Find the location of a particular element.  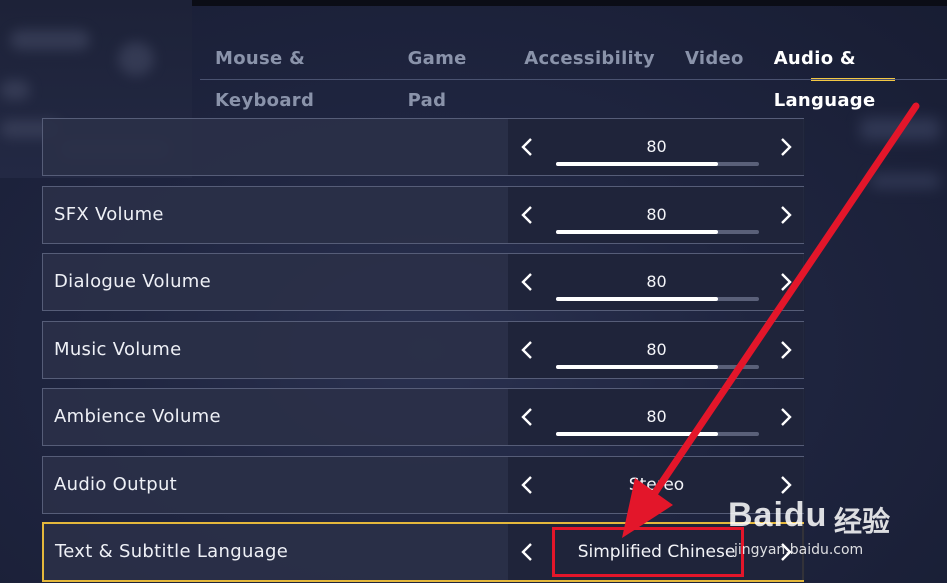

setting-row-sfx-volume: SFX Volume 80 is located at coordinates (423, 215).